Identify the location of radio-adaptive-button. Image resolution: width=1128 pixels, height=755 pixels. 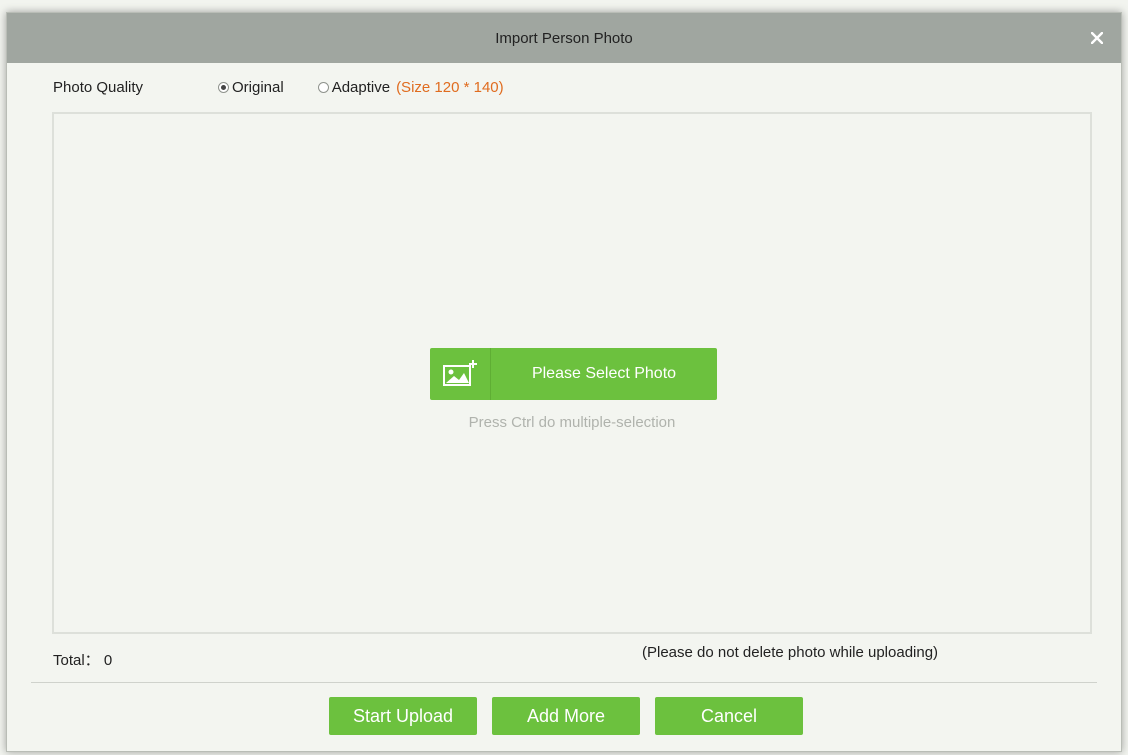
(323, 87).